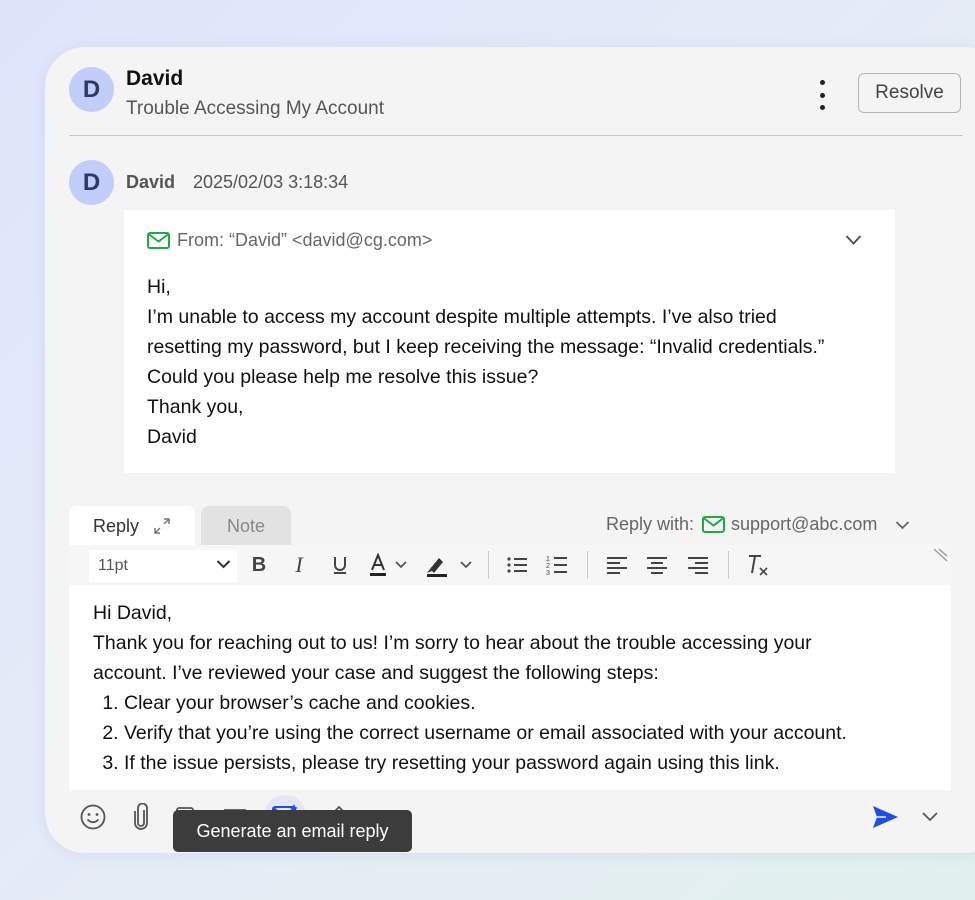  Describe the element at coordinates (259, 565) in the screenshot. I see `bold-icon: B` at that location.